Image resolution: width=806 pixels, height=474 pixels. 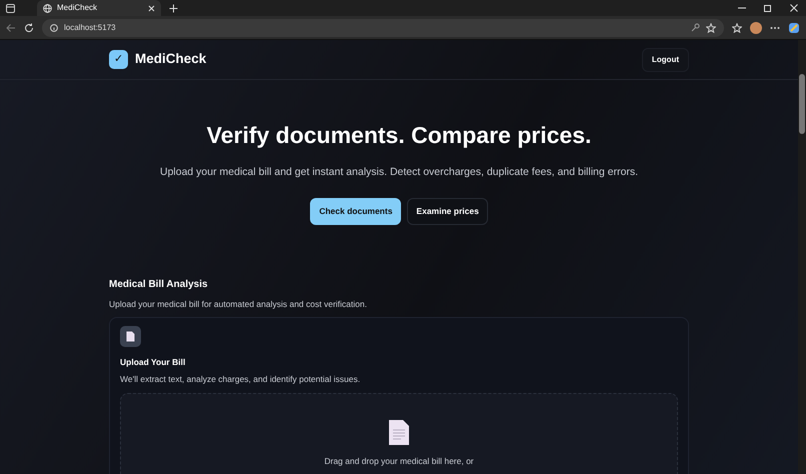 What do you see at coordinates (695, 27) in the screenshot?
I see `key-icon` at bounding box center [695, 27].